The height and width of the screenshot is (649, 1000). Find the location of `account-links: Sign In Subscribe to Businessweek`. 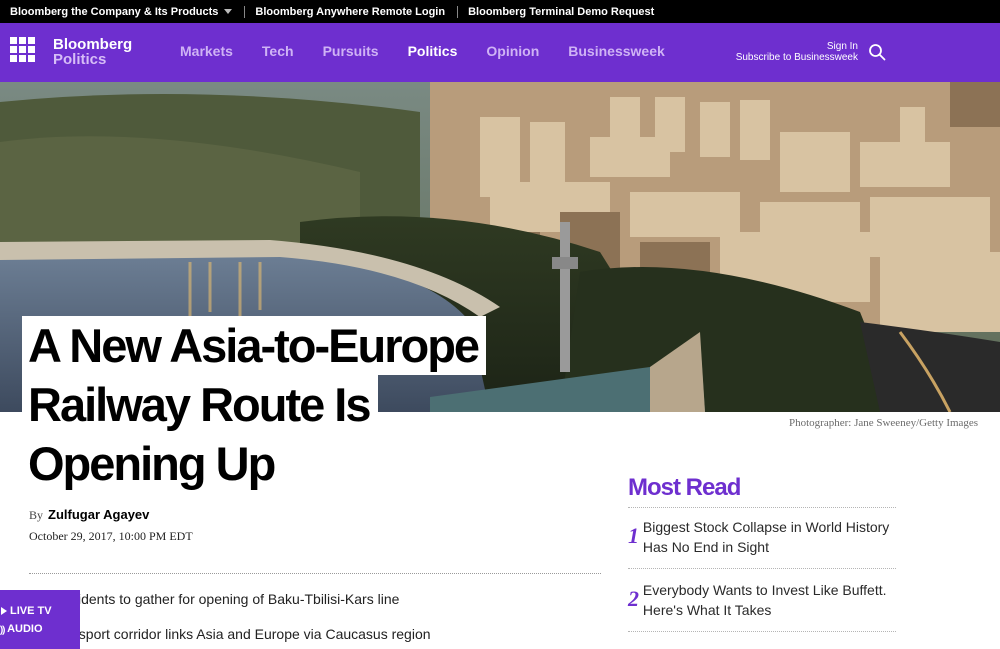

account-links: Sign In Subscribe to Businessweek is located at coordinates (792, 52).